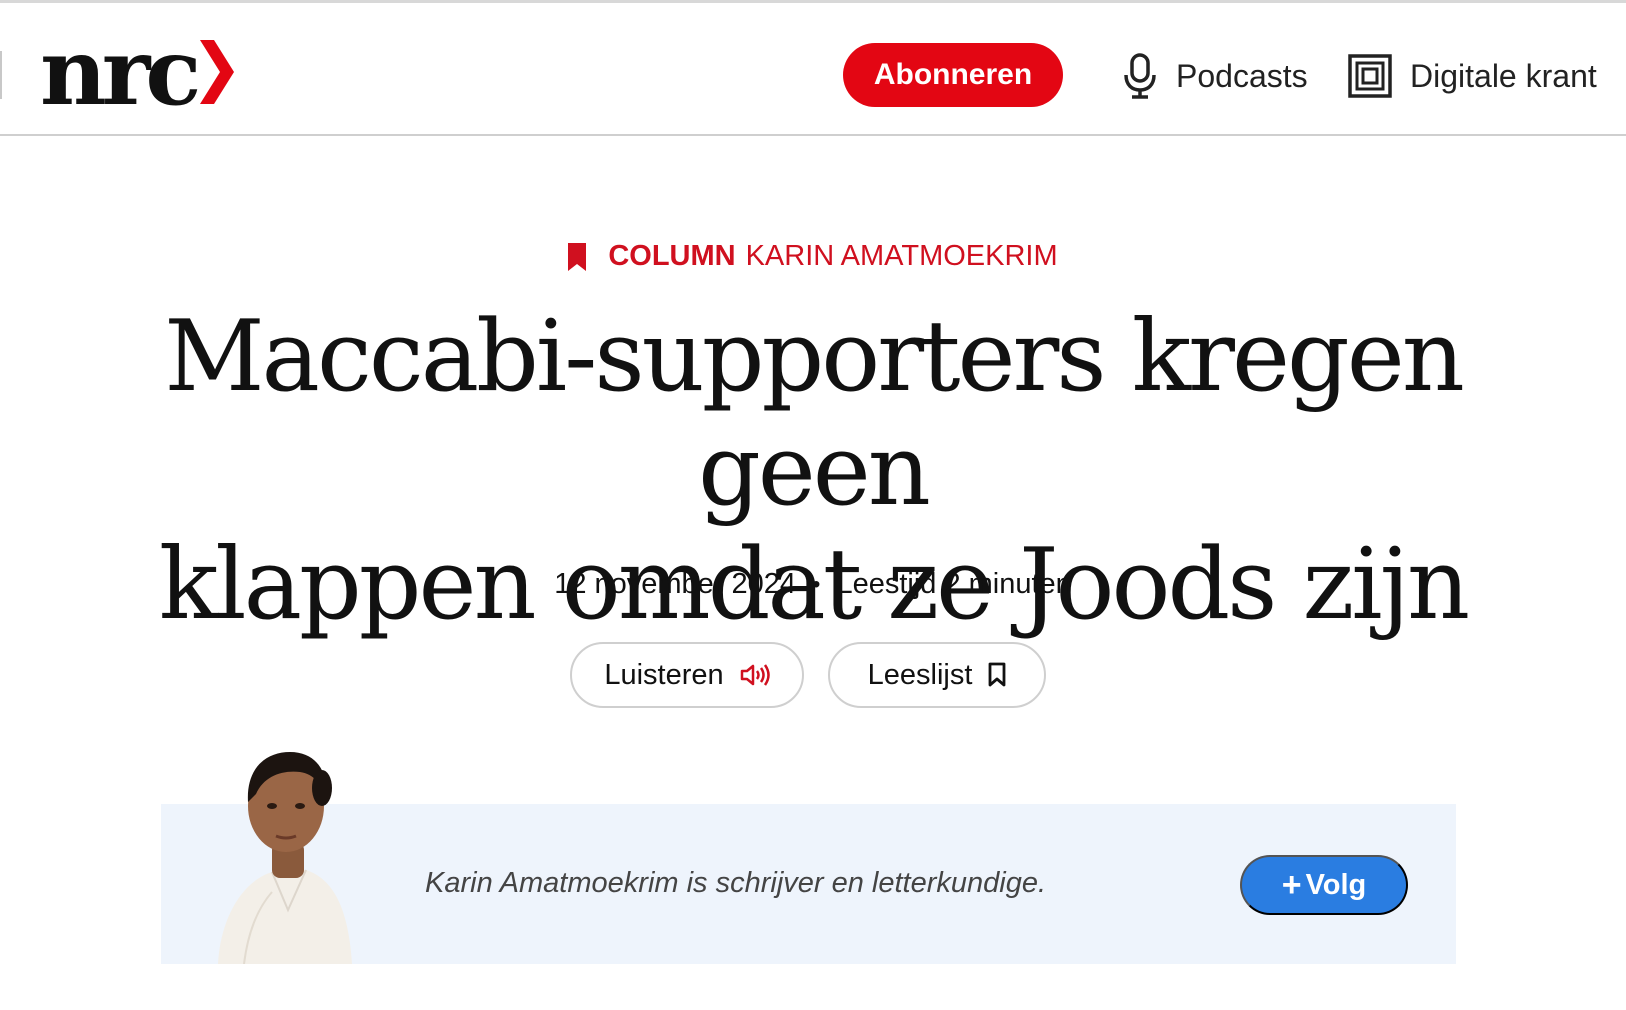 This screenshot has width=1626, height=1010. What do you see at coordinates (120, 72) in the screenshot?
I see `logo-text: nrc` at bounding box center [120, 72].